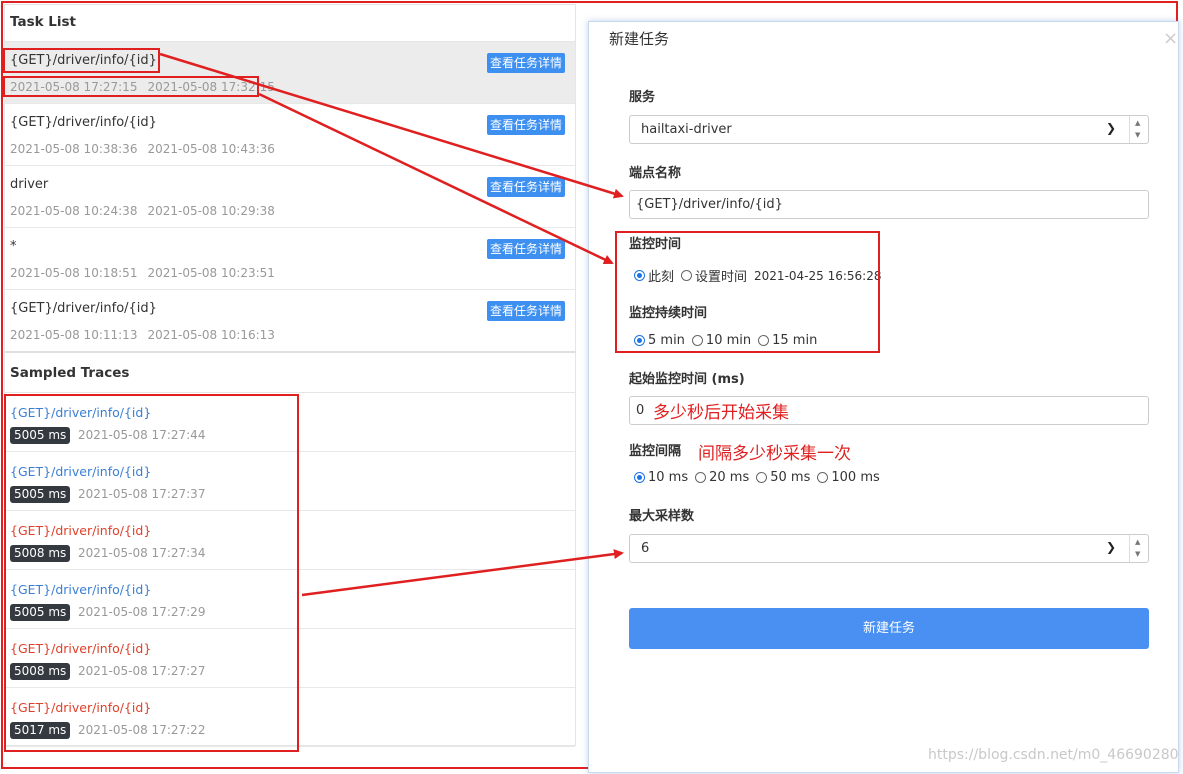 This screenshot has width=1183, height=774. What do you see at coordinates (462, 573) in the screenshot?
I see `arrow-to-max-samples` at bounding box center [462, 573].